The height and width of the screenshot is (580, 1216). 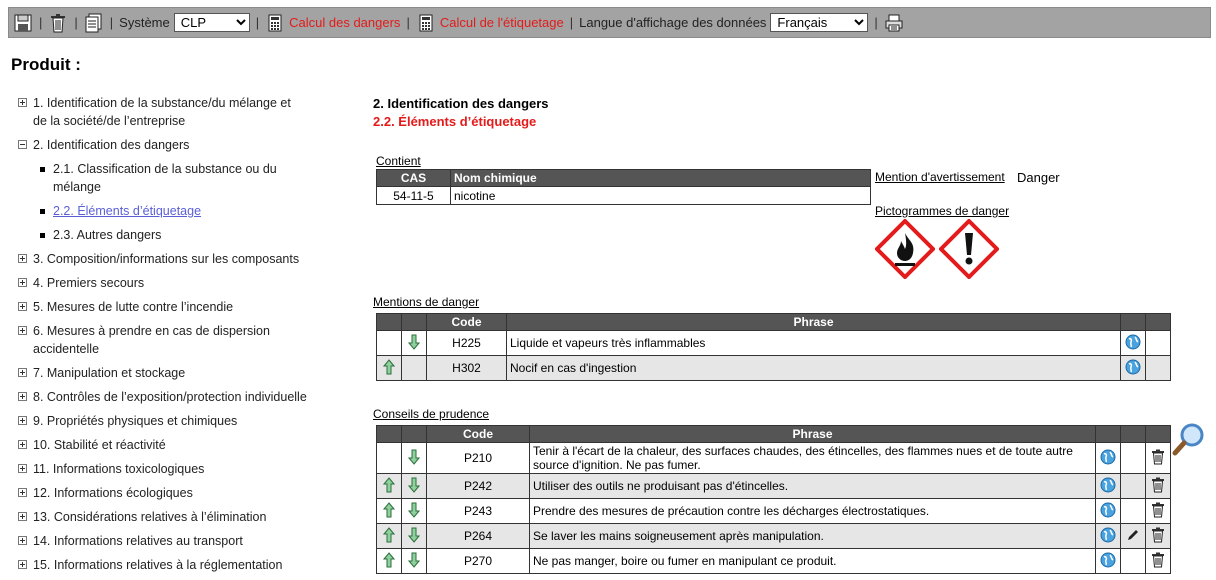 What do you see at coordinates (163, 283) in the screenshot?
I see `toc-item: 4. Premiers secours` at bounding box center [163, 283].